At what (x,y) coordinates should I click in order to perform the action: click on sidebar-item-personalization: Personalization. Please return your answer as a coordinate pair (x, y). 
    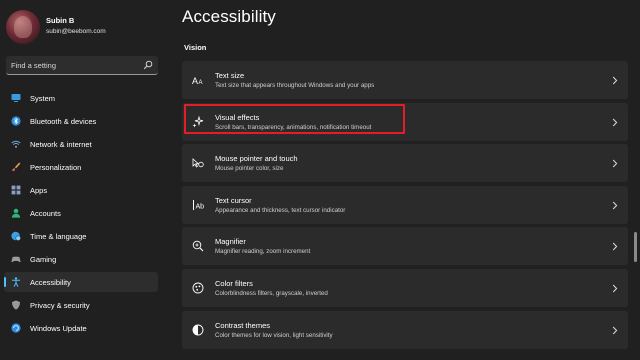
    Looking at the image, I should click on (81, 167).